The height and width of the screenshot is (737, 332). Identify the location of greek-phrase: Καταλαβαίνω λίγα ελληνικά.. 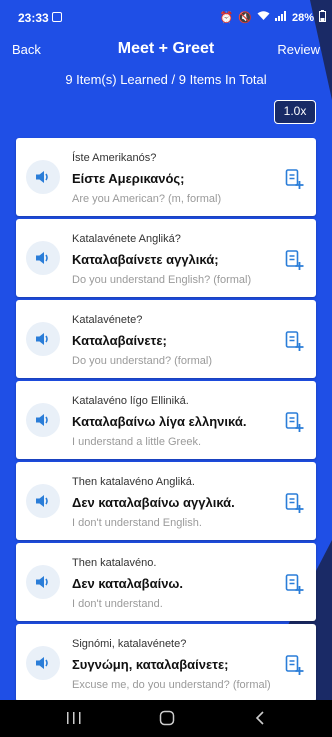
(159, 421).